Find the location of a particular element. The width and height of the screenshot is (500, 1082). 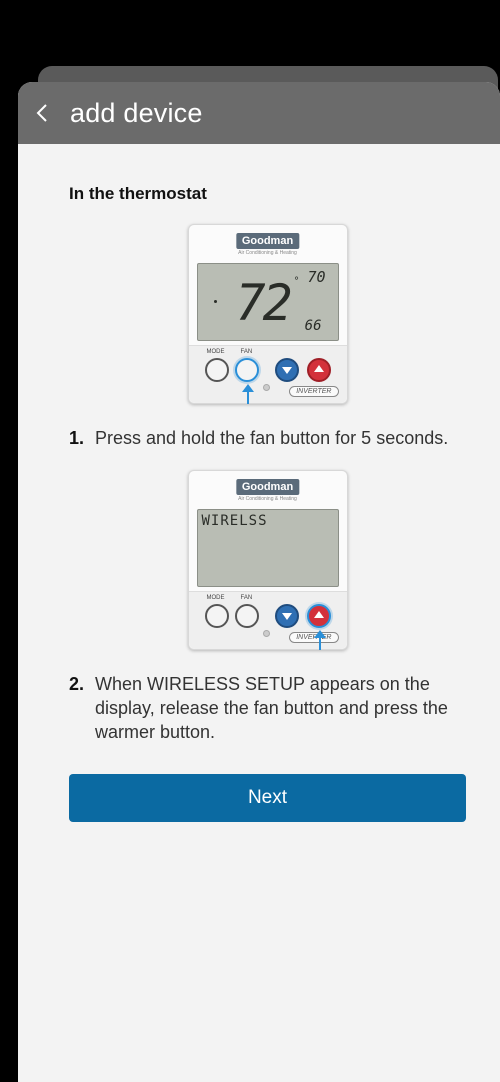

thermostat-display: WIRELSS is located at coordinates (267, 548).